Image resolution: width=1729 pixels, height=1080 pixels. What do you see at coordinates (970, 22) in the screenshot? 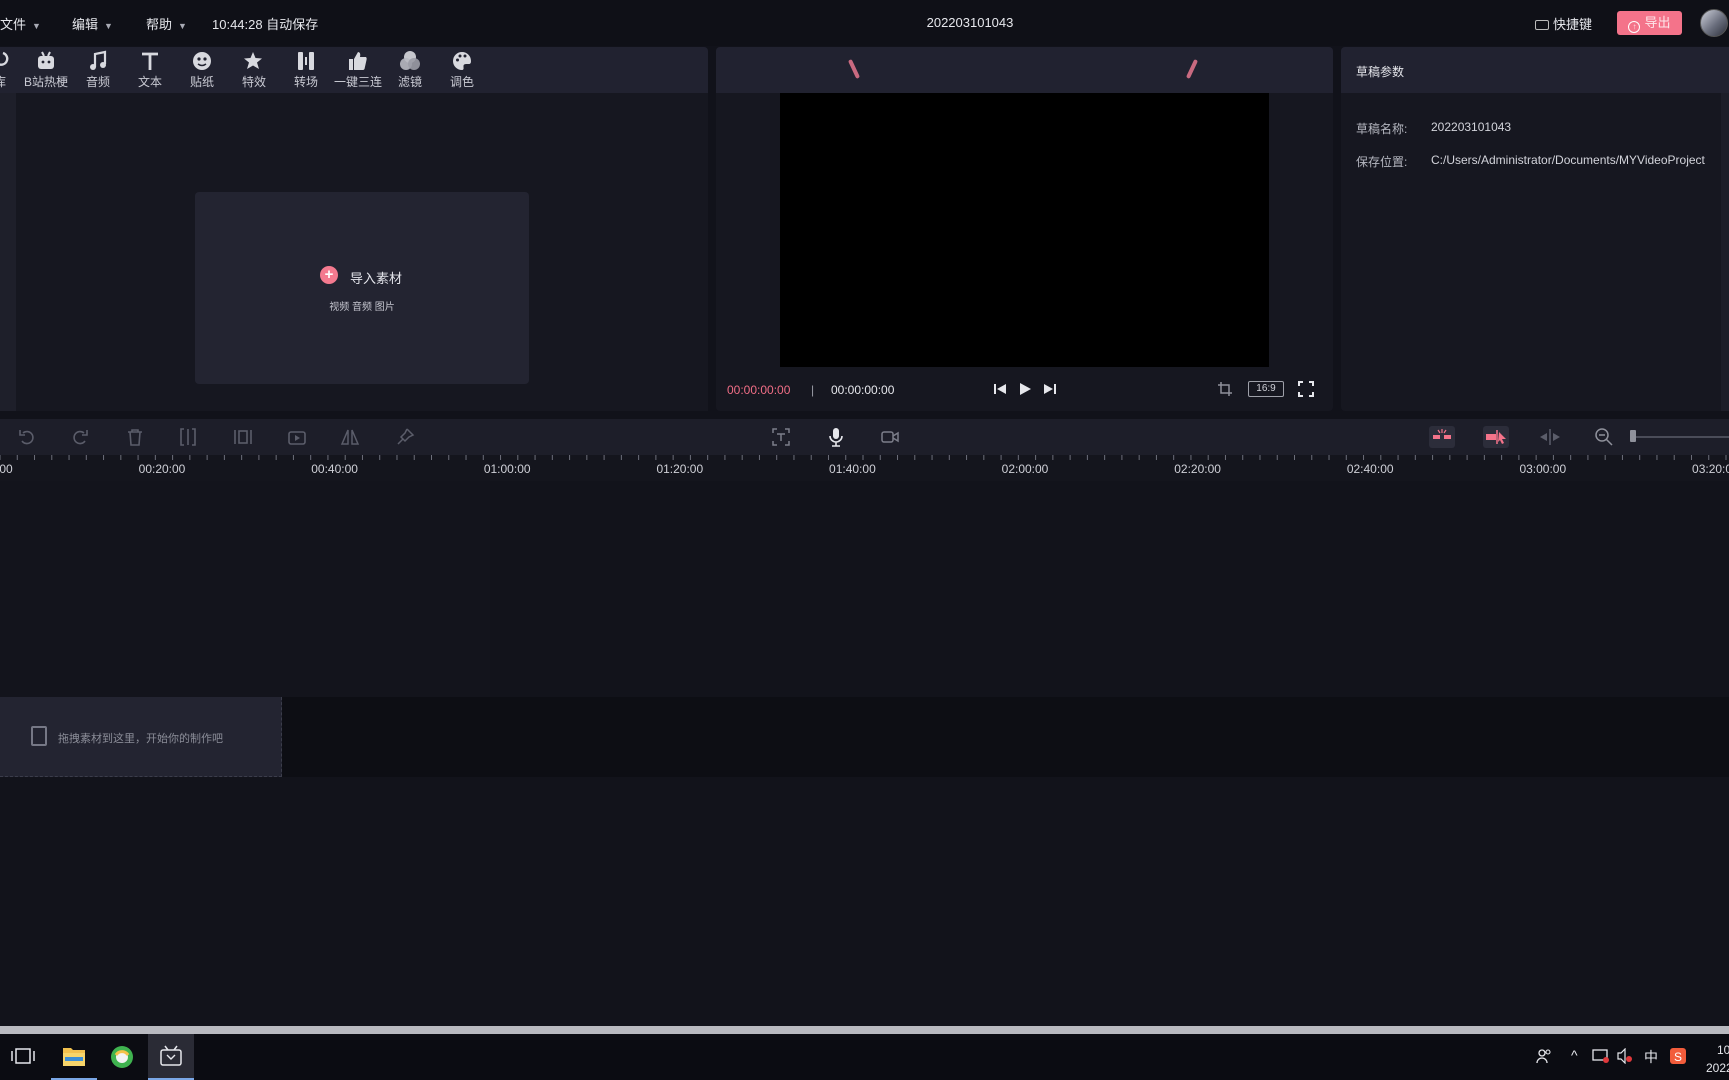
I see `project-title: 202203101043` at bounding box center [970, 22].